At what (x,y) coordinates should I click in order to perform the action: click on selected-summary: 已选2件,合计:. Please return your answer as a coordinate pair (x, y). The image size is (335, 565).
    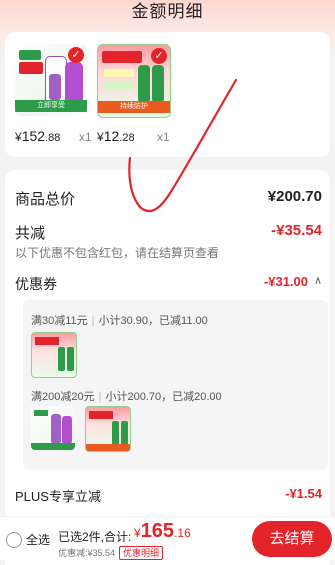
    Looking at the image, I should click on (95, 537).